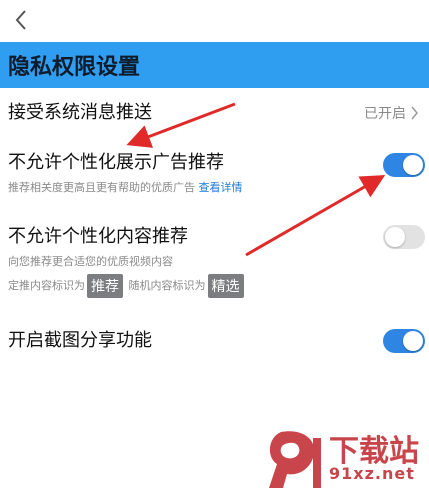 The width and height of the screenshot is (429, 498). What do you see at coordinates (385, 114) in the screenshot?
I see `system-push-status-text: 已开启` at bounding box center [385, 114].